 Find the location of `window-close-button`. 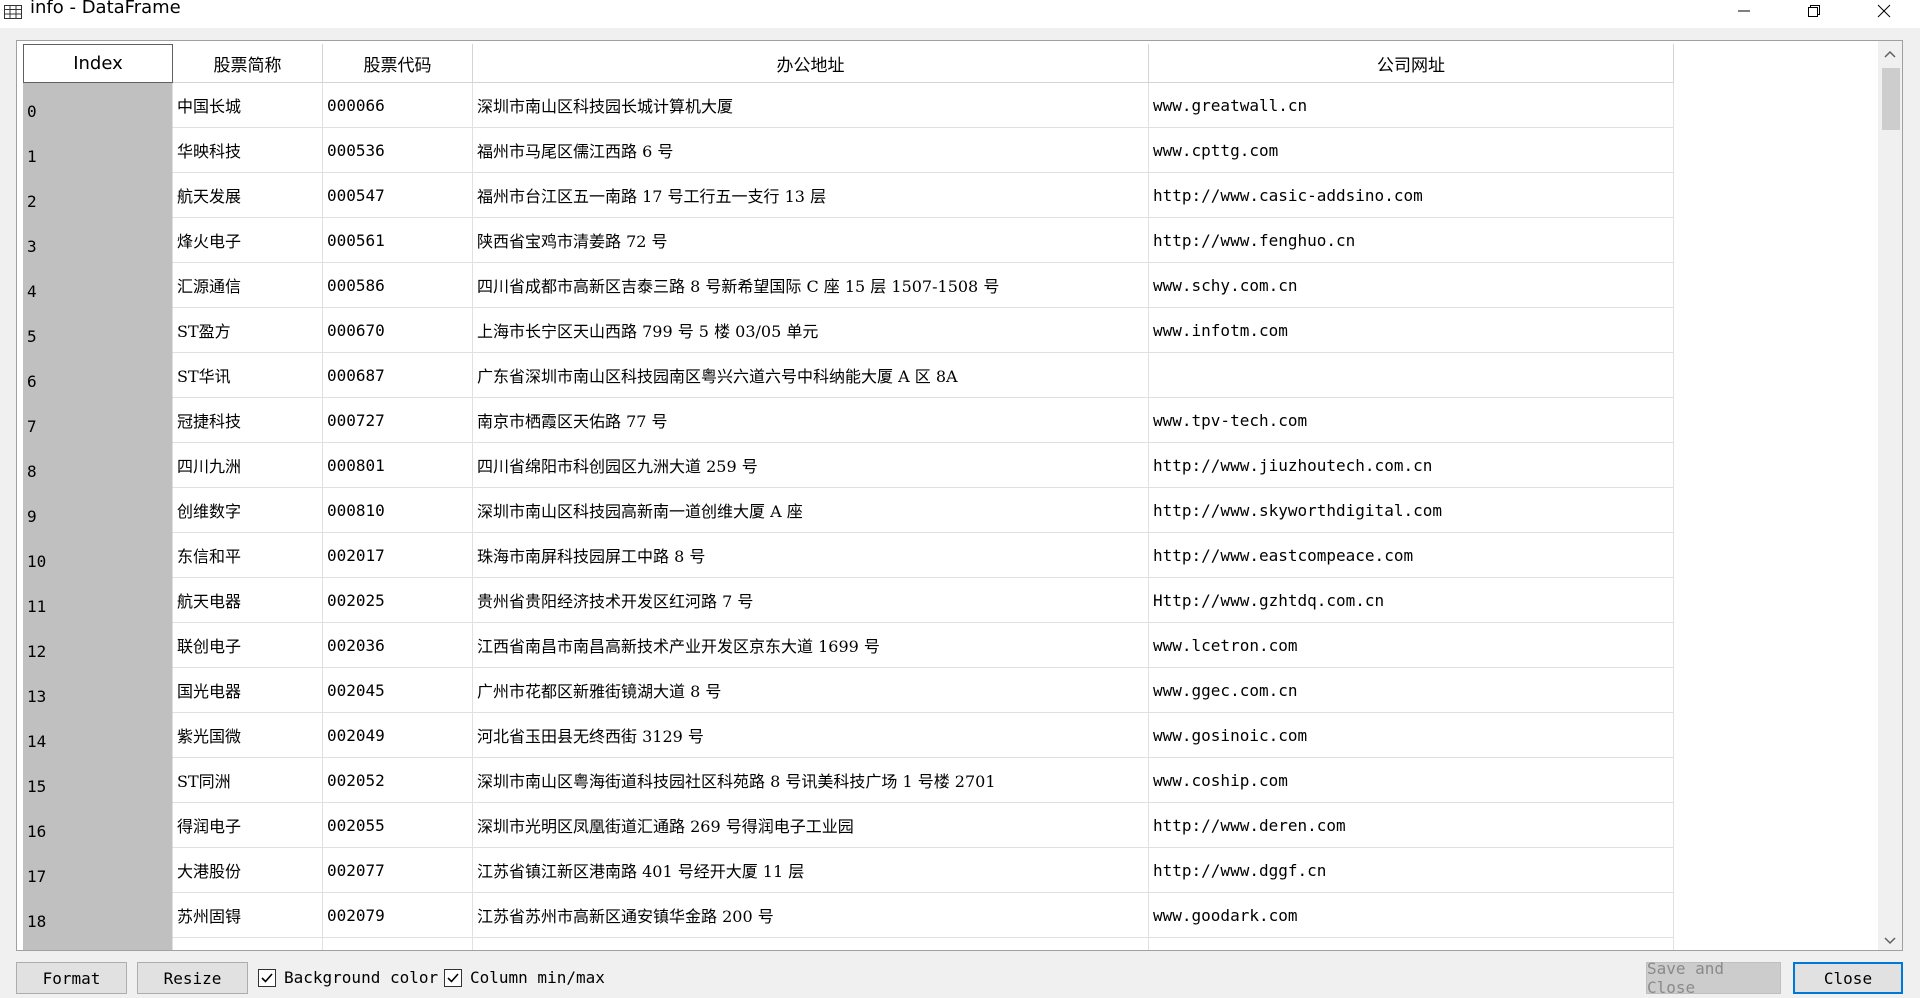

window-close-button is located at coordinates (1884, 11).